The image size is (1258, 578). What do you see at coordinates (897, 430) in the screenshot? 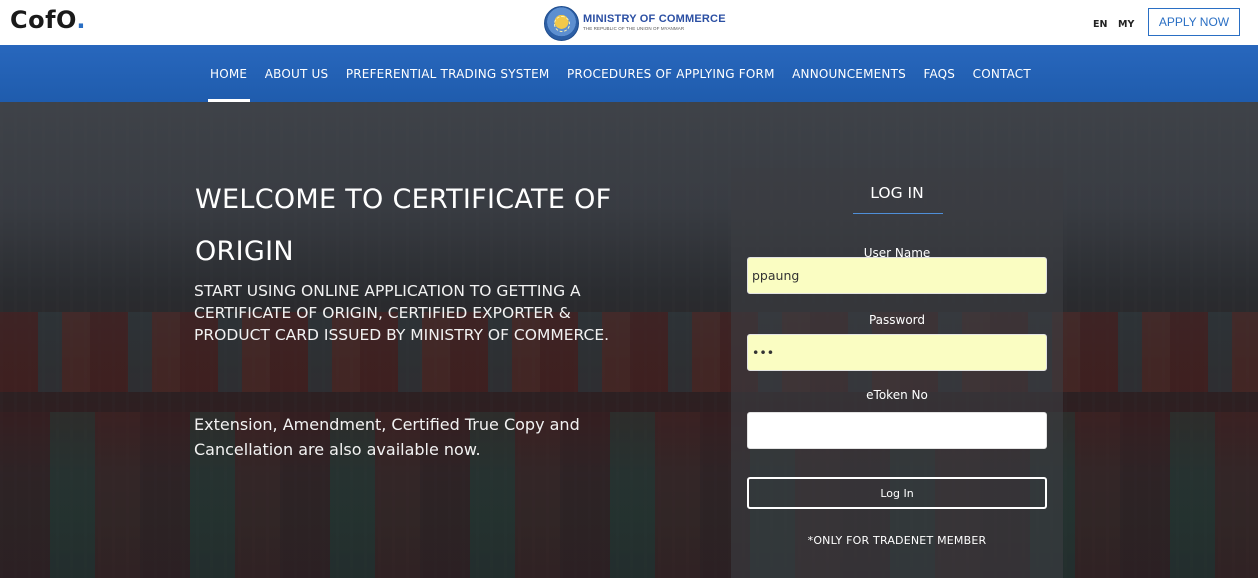
I see `etoken-field` at bounding box center [897, 430].